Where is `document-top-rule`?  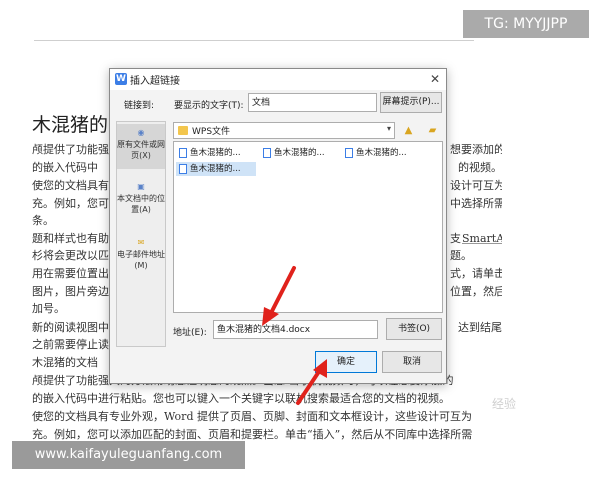
document-top-rule is located at coordinates (254, 40).